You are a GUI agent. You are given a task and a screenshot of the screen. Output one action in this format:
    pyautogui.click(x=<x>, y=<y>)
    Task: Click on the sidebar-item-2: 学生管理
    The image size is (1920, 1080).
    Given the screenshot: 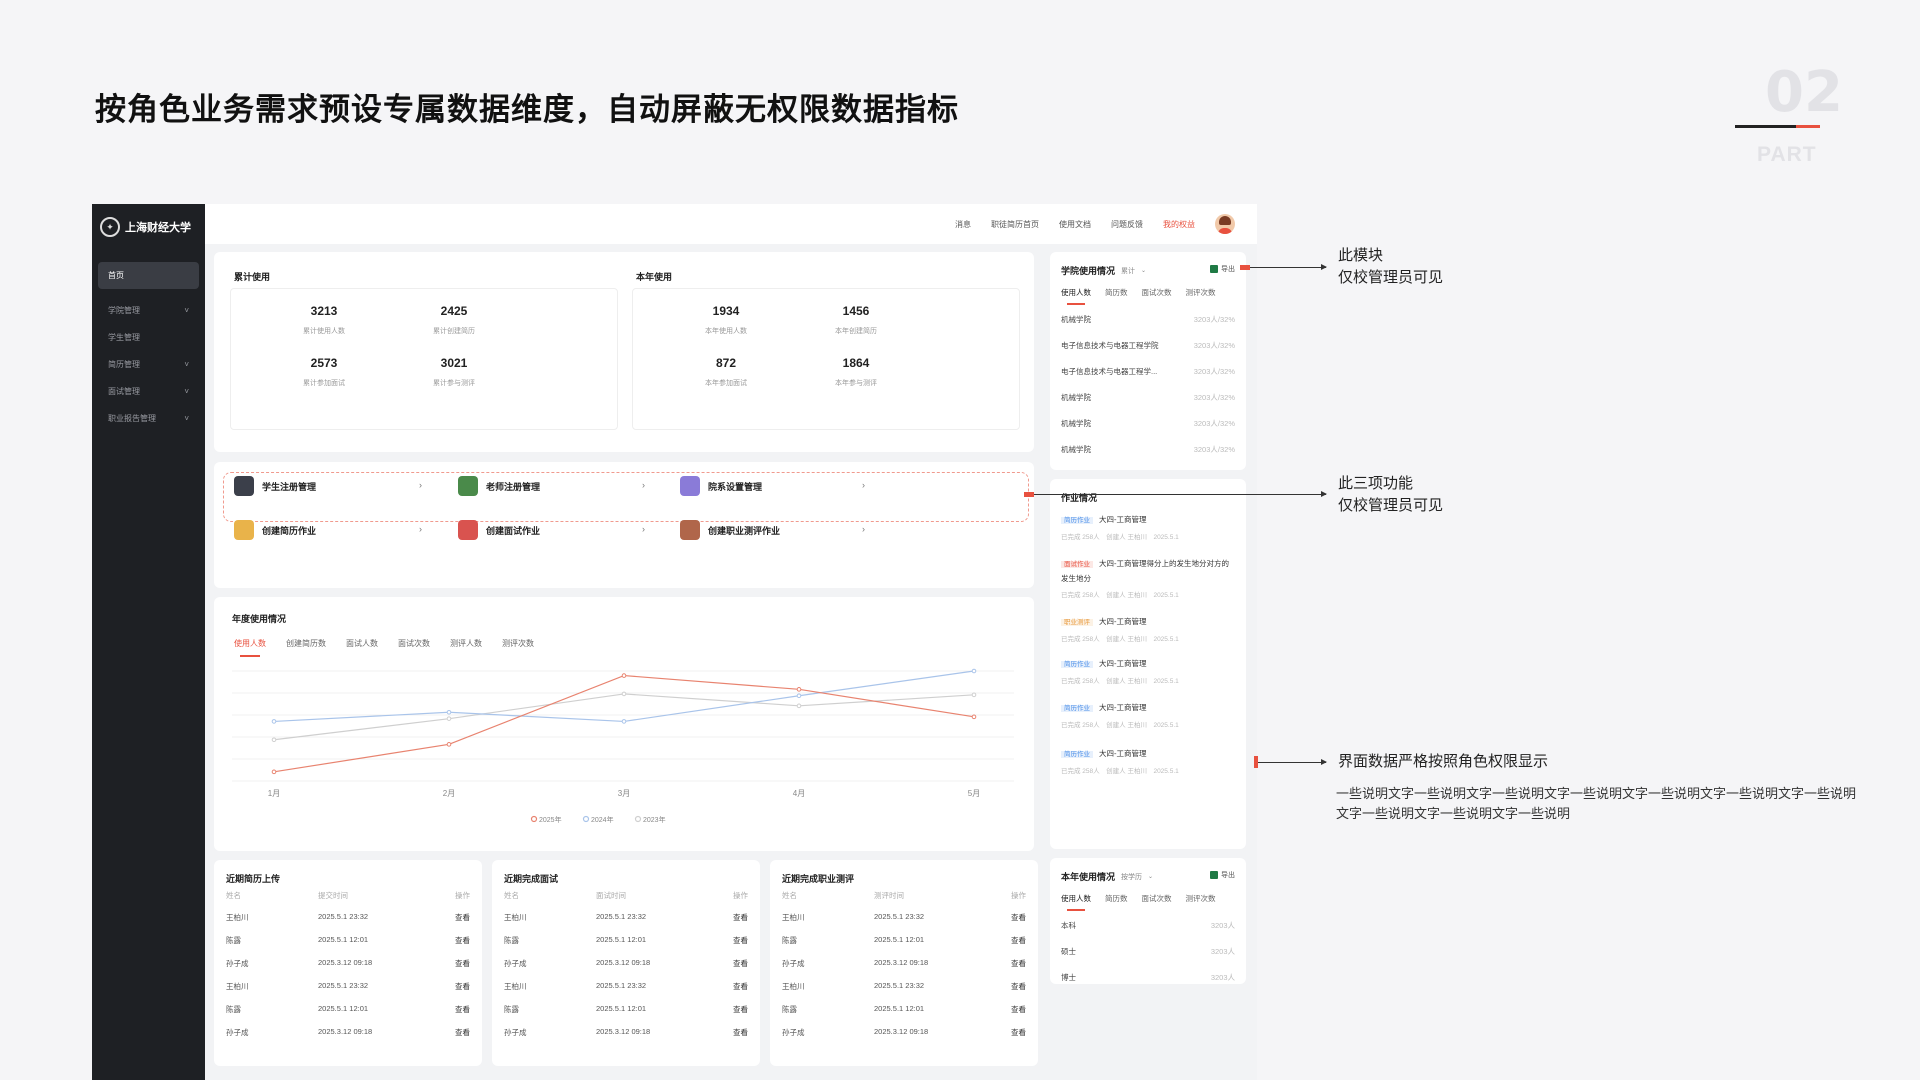 What is the action you would take?
    pyautogui.click(x=148, y=337)
    